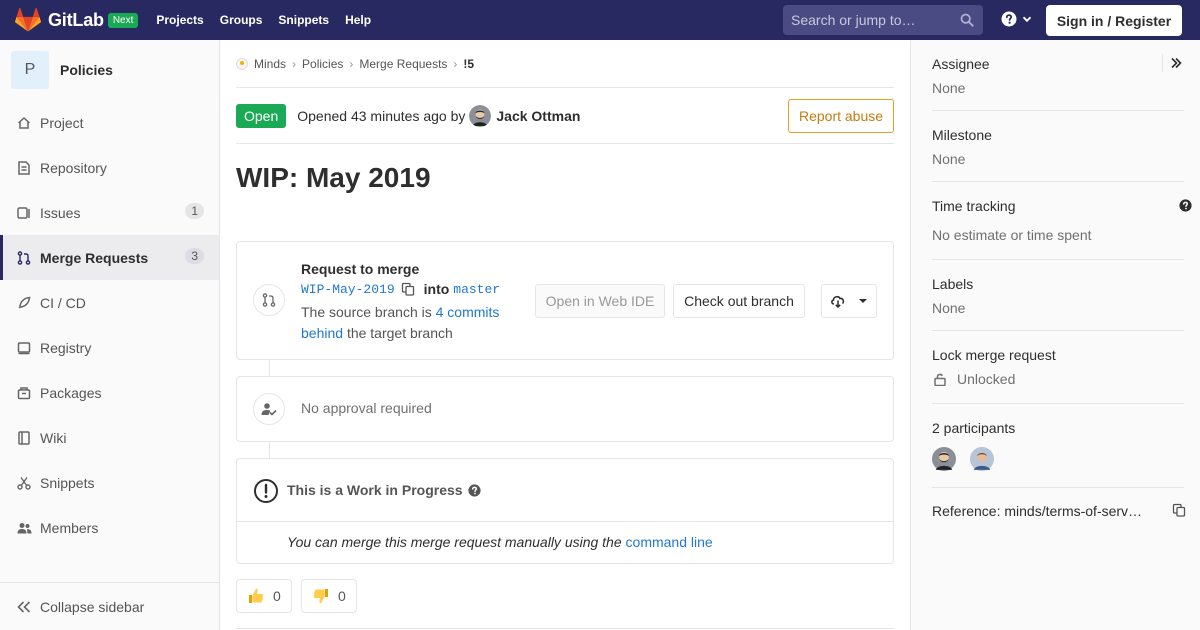  What do you see at coordinates (366, 312) in the screenshot?
I see `behind-prefix: The source branch is` at bounding box center [366, 312].